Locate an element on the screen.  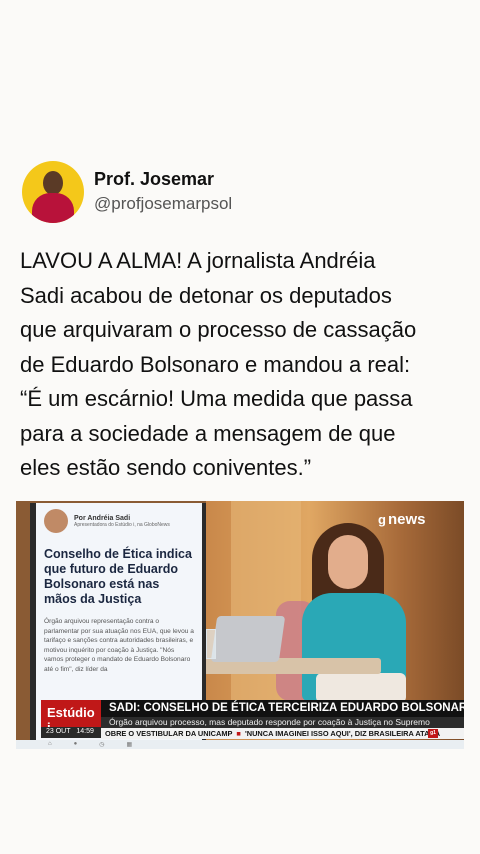
anchor-face is located at coordinates (348, 562).